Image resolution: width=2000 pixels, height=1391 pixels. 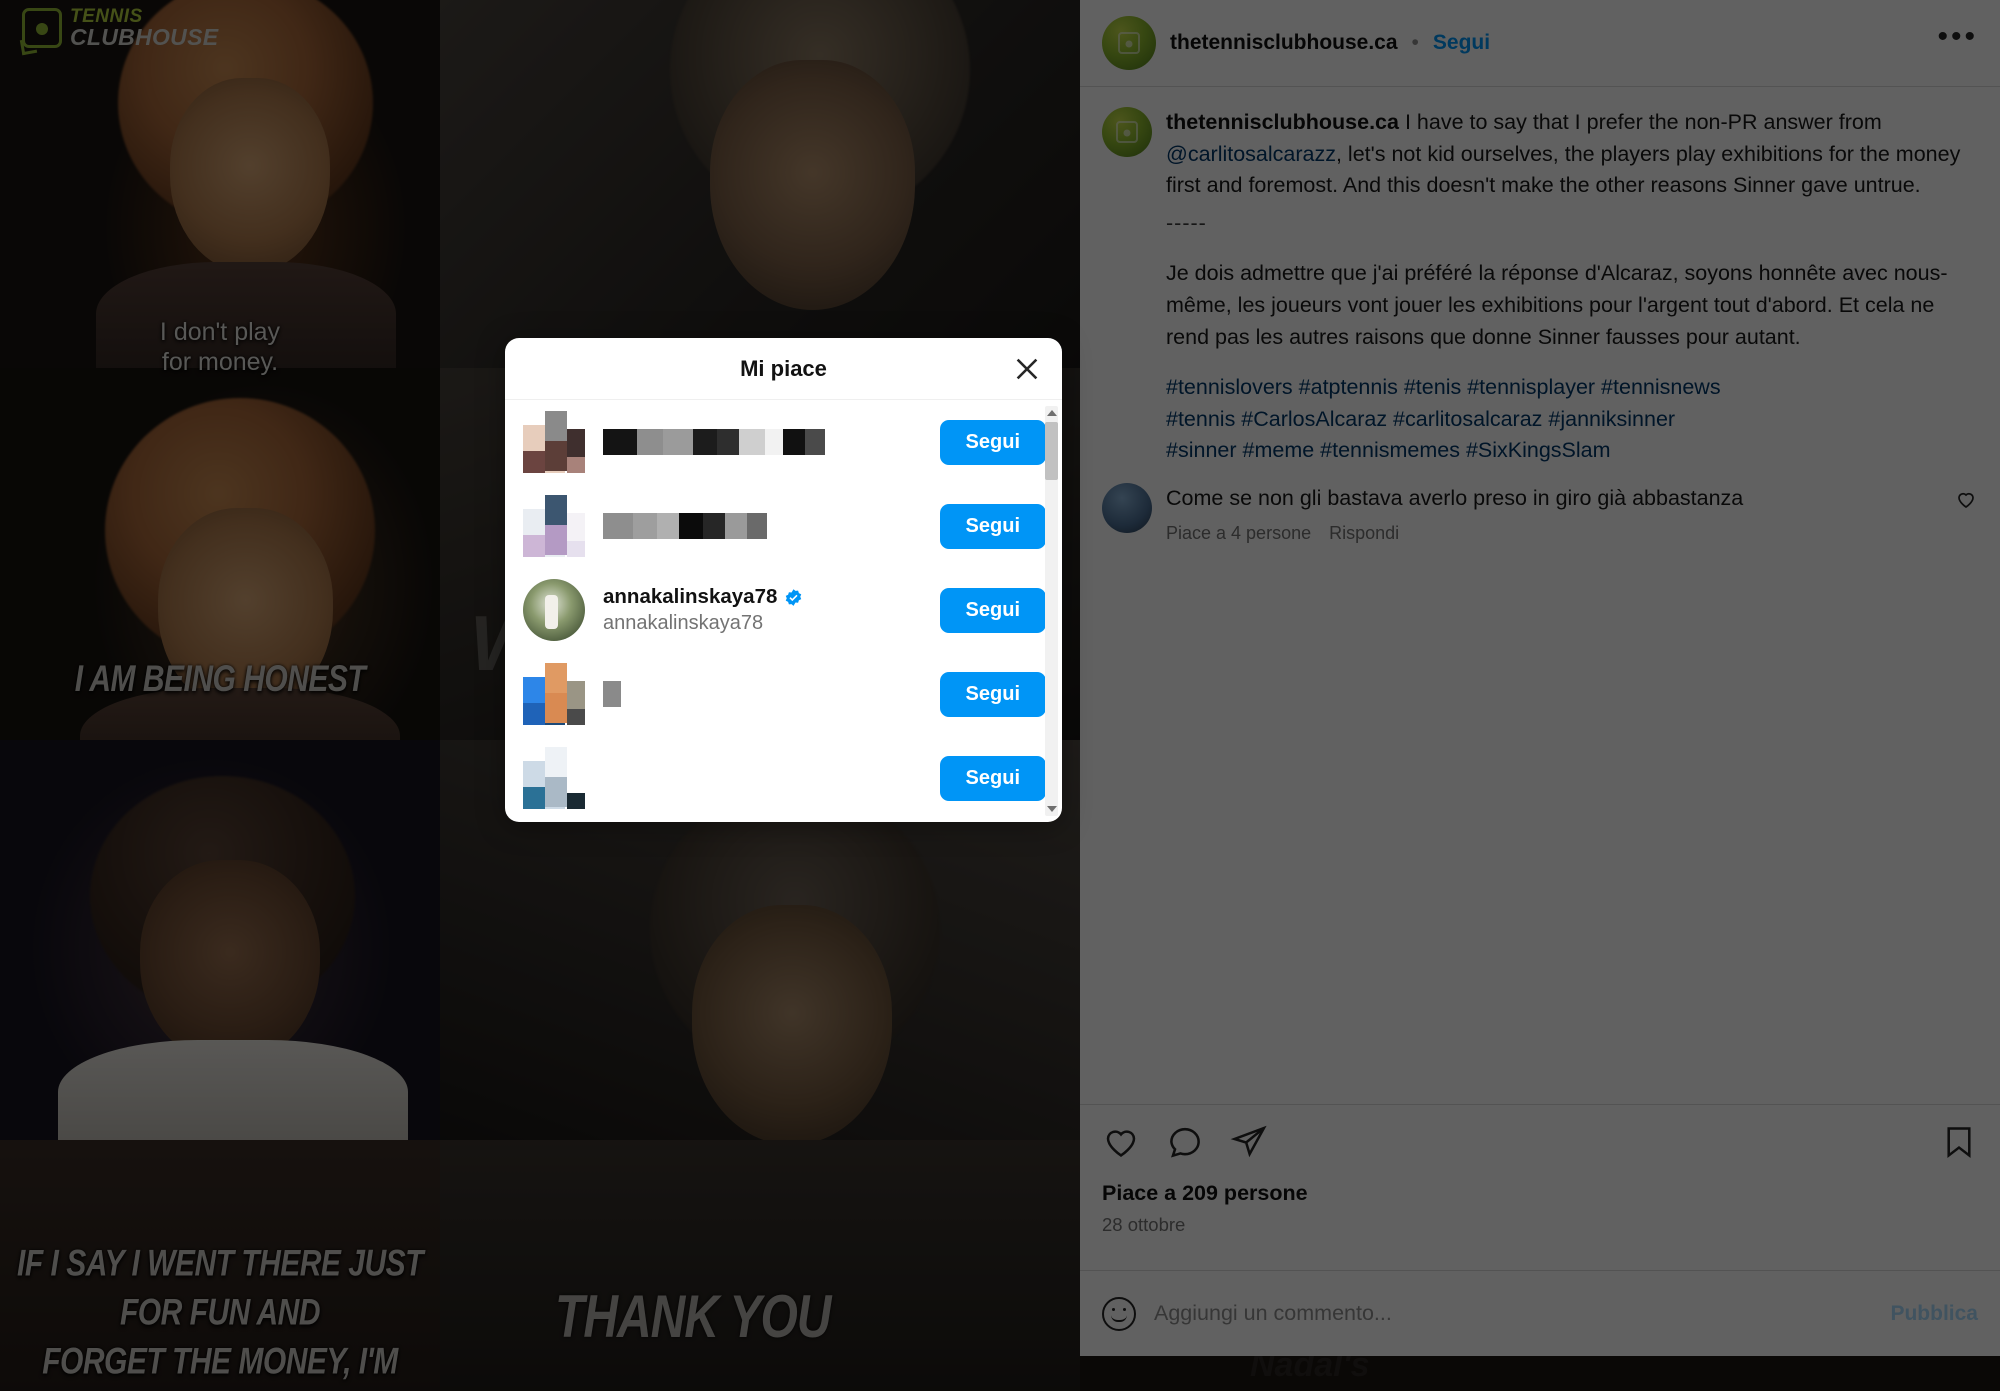 I want to click on close-icon, so click(x=1027, y=369).